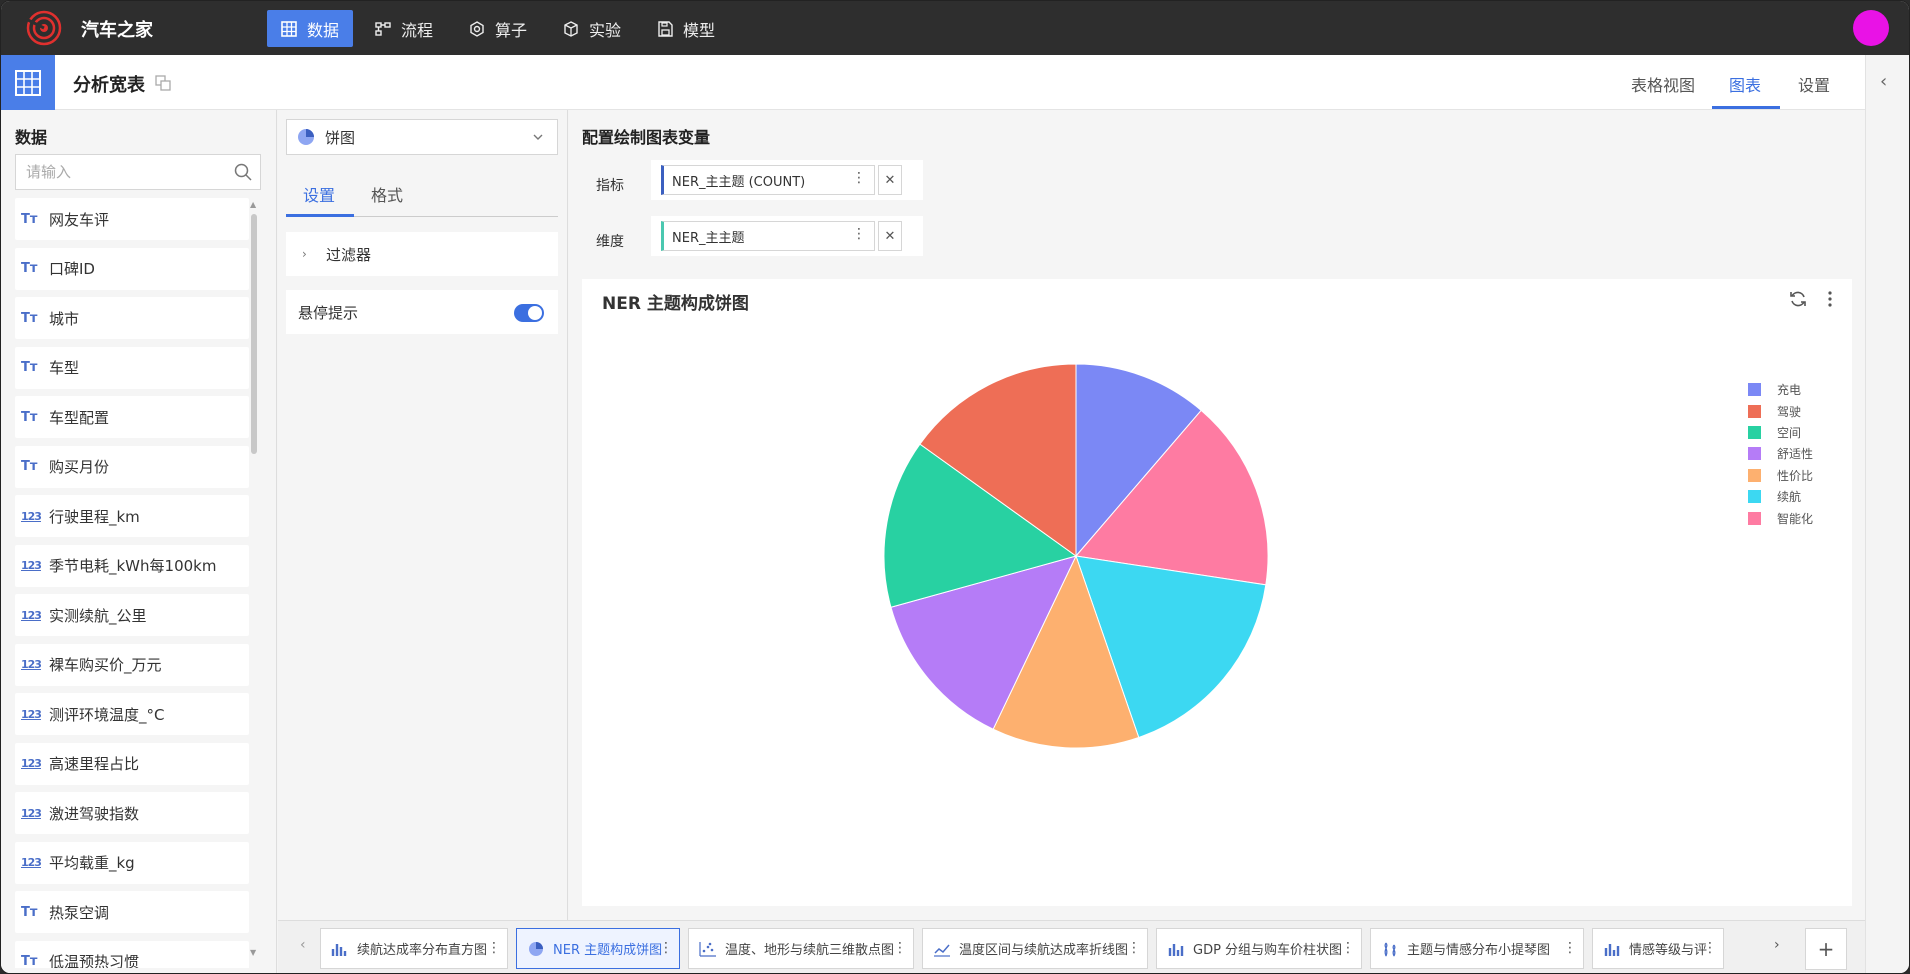  I want to click on metric-chip: NER_主主题 (COUNT) ⋮, so click(768, 180).